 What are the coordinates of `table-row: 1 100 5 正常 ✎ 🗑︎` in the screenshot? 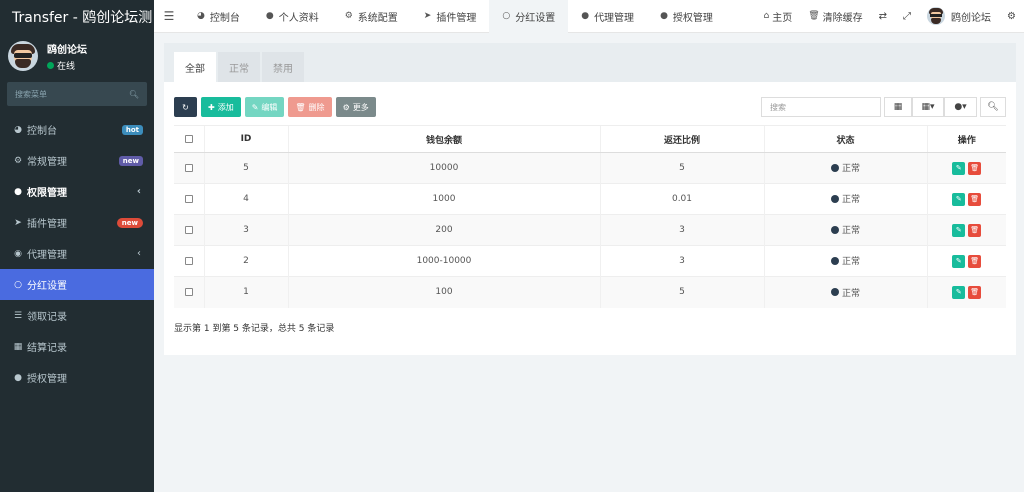 It's located at (590, 292).